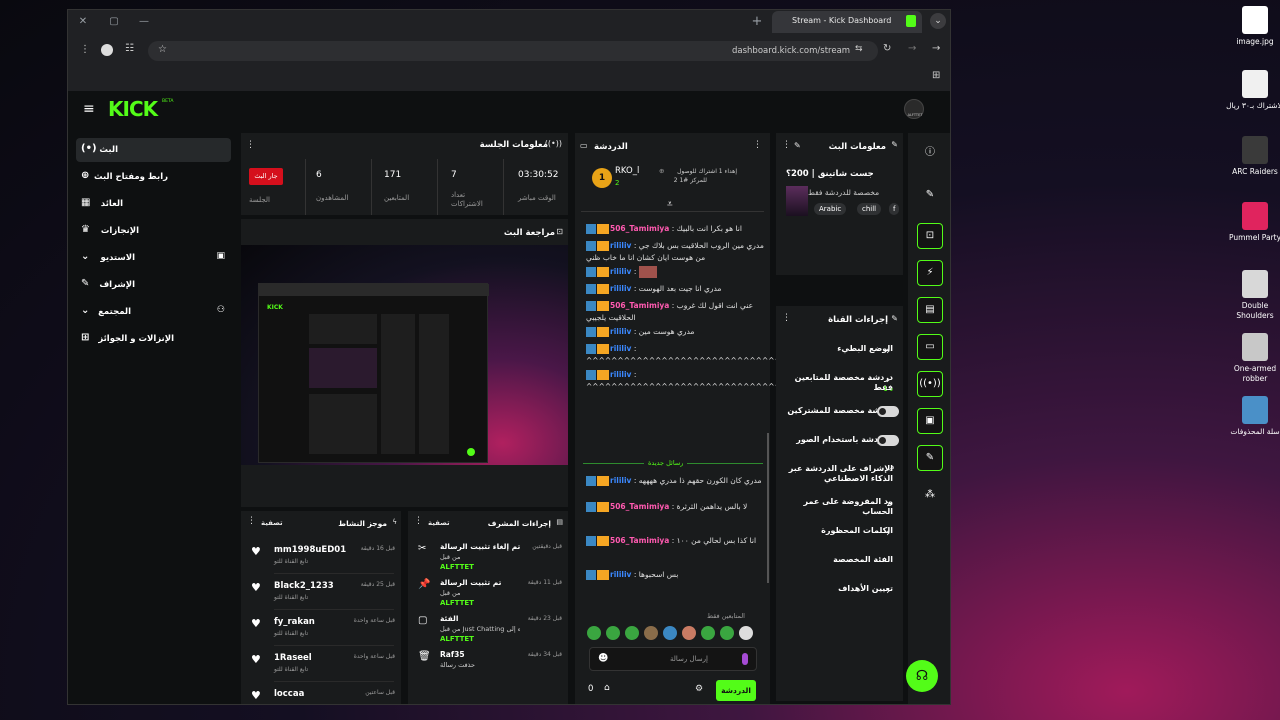  What do you see at coordinates (294, 622) in the screenshot?
I see `activity-username: fy_rakan` at bounding box center [294, 622].